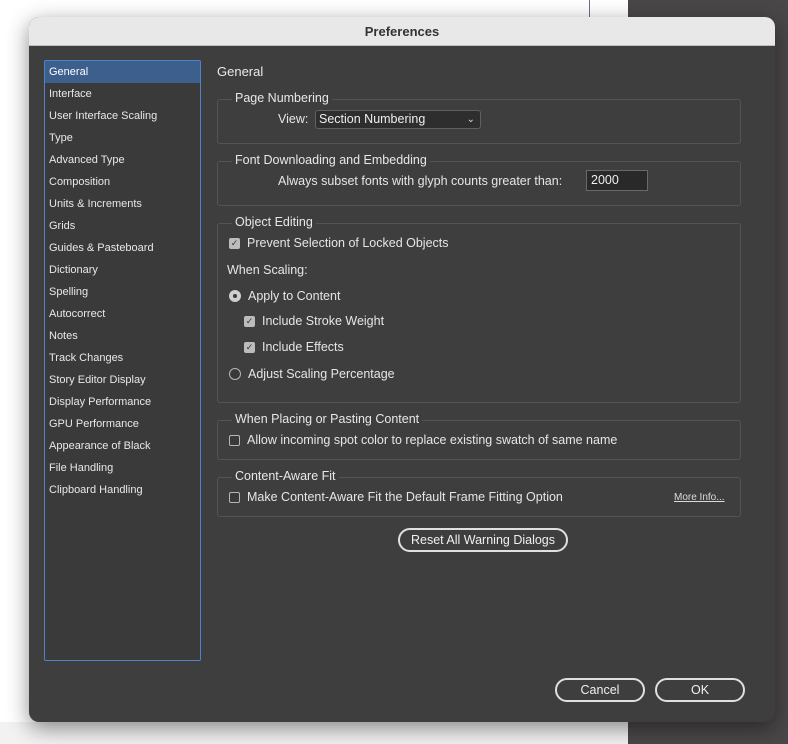 Image resolution: width=788 pixels, height=744 pixels. What do you see at coordinates (122, 402) in the screenshot?
I see `sidebar-item-display-performance: Display Performance` at bounding box center [122, 402].